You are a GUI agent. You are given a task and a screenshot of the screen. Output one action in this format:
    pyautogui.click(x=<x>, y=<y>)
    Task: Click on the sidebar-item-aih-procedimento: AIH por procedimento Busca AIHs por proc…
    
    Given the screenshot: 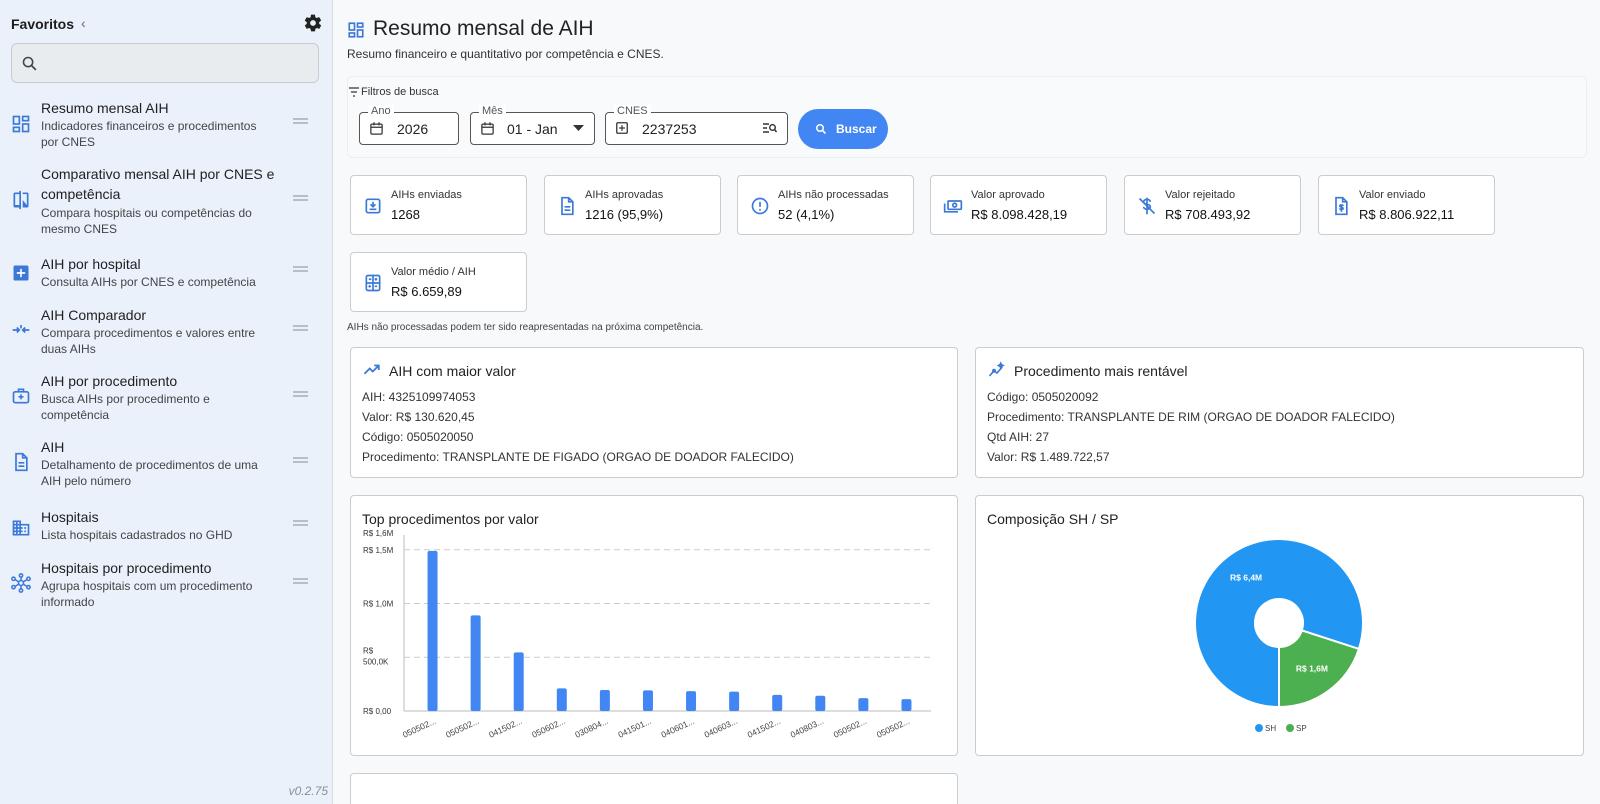 What is the action you would take?
    pyautogui.click(x=166, y=399)
    